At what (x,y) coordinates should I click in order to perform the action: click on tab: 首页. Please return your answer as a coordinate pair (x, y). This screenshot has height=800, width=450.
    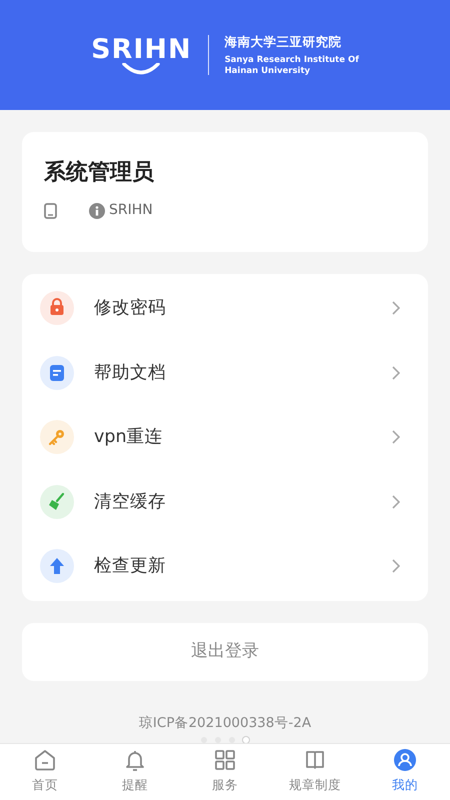
    Looking at the image, I should click on (45, 772).